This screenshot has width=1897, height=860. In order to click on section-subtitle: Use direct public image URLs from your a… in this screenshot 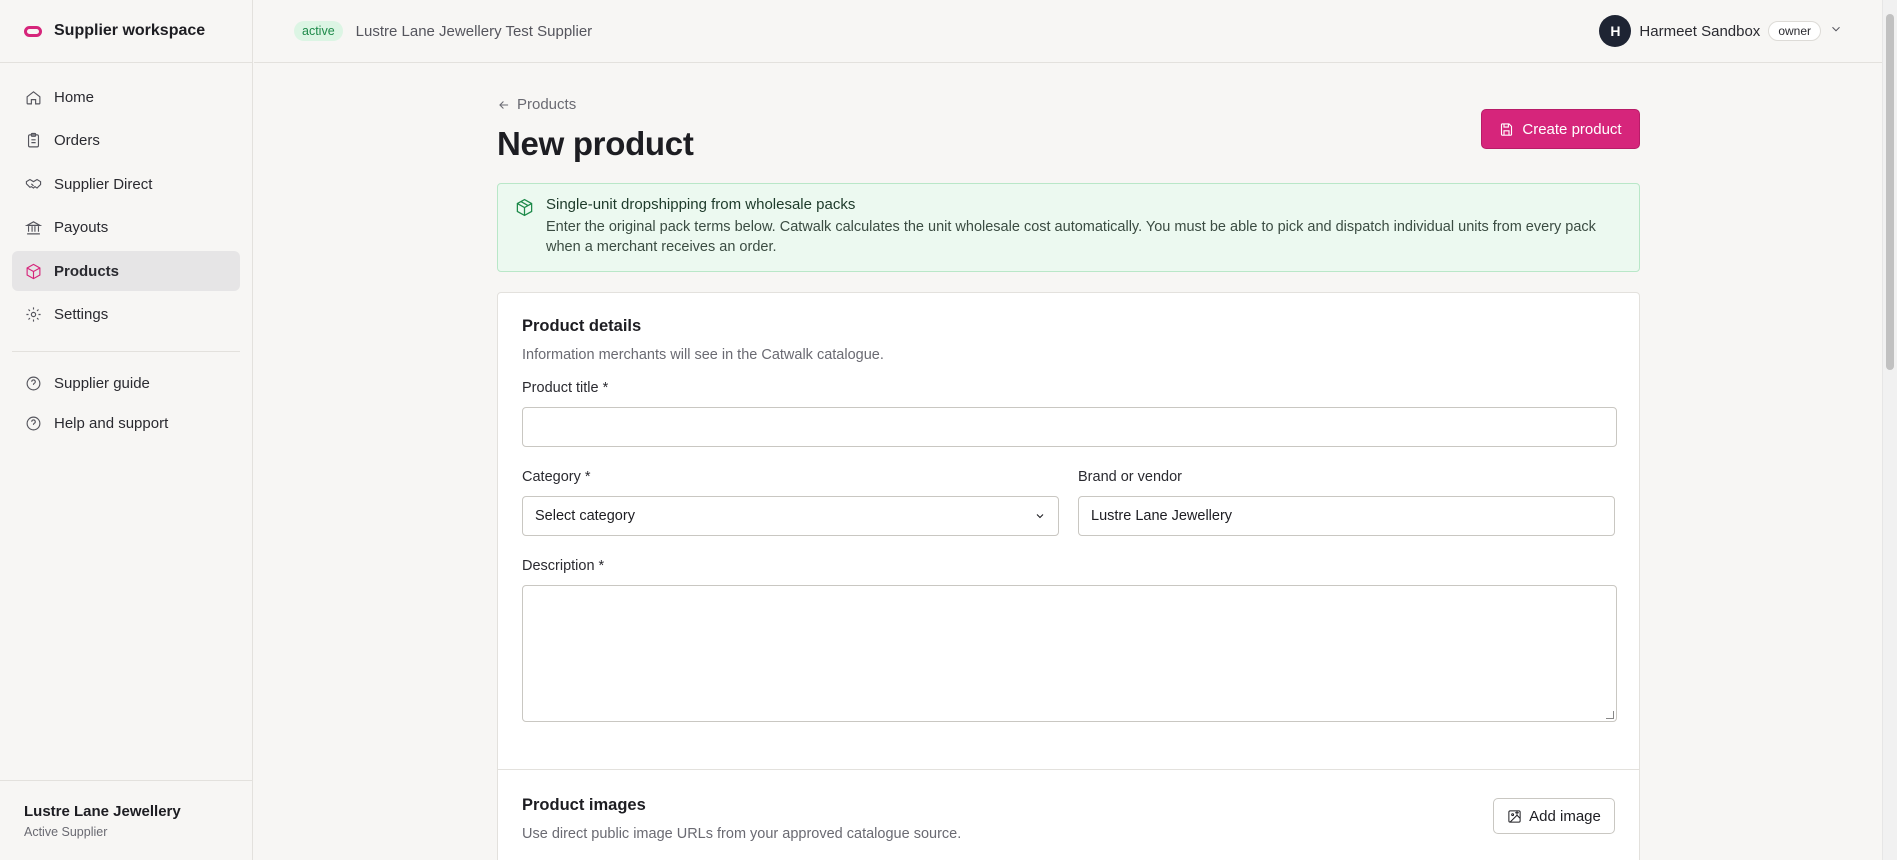, I will do `click(742, 834)`.